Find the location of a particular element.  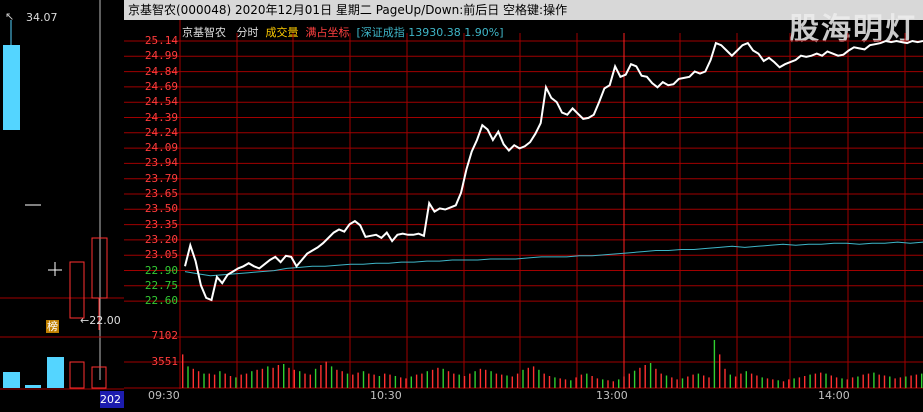

price-axis-label: 23.35 is located at coordinates (161, 224).